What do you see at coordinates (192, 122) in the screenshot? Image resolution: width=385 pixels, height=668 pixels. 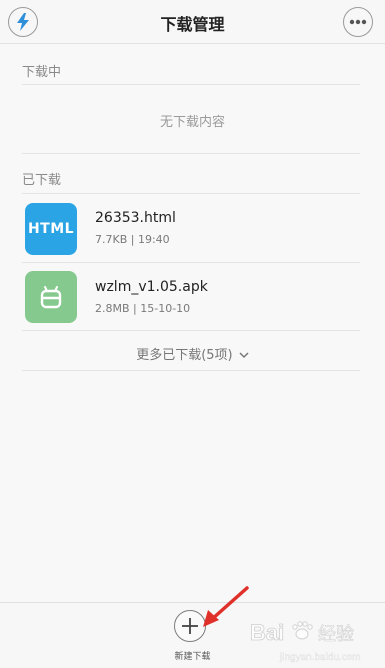 I see `empty-downloads-text: 无下载内容` at bounding box center [192, 122].